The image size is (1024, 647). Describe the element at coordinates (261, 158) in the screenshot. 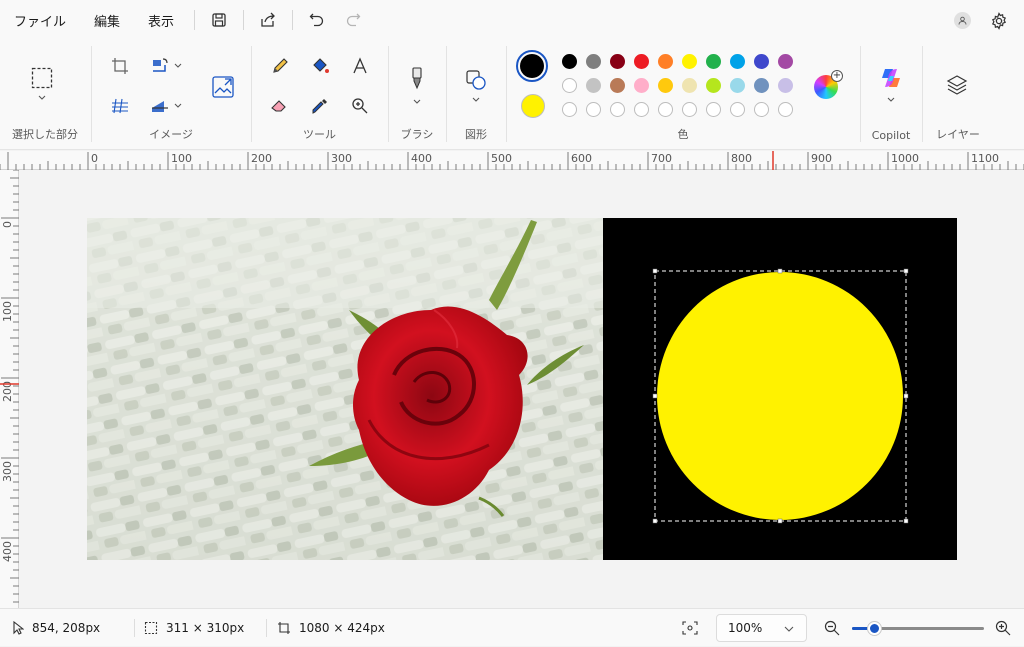

I see `ruler-label: 200` at that location.